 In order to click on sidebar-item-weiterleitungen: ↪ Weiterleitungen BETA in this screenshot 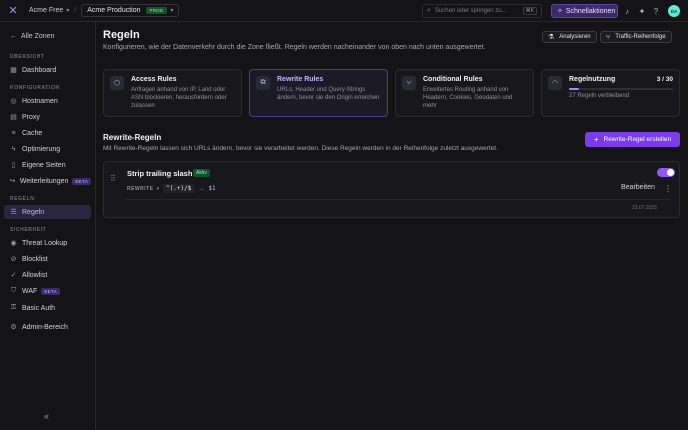, I will do `click(47, 181)`.